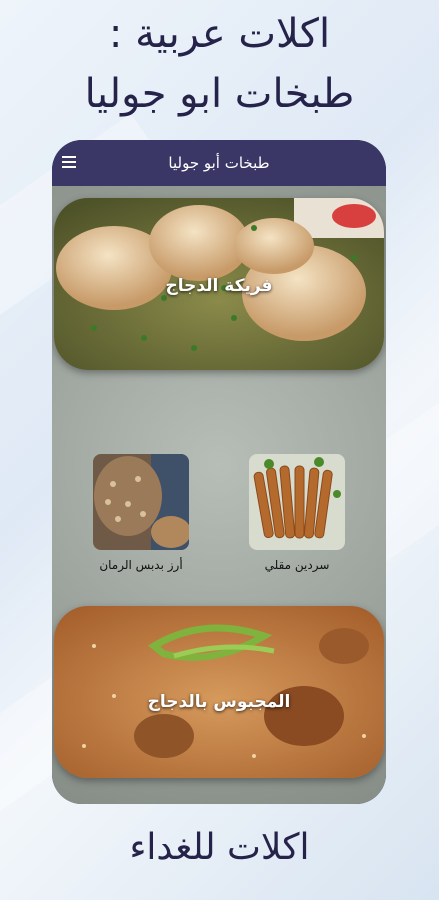 This screenshot has width=439, height=900. I want to click on app-title: طبخات أبو جوليا, so click(219, 163).